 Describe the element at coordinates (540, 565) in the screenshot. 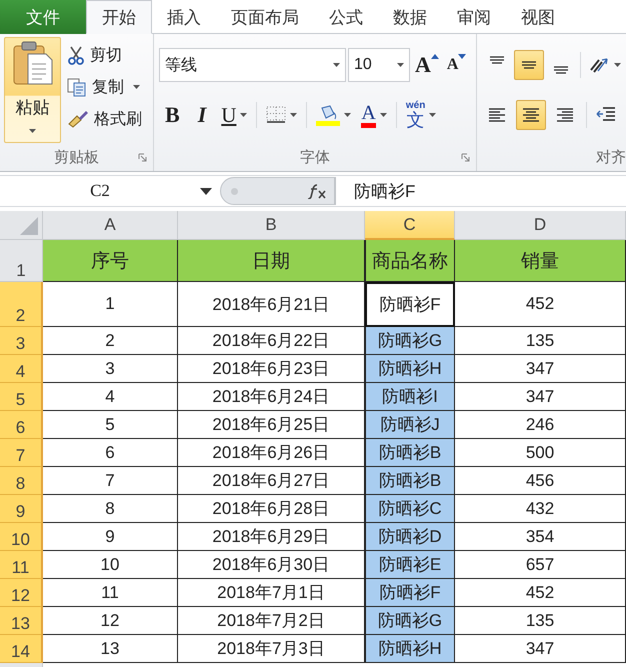

I see `table-cell: 657` at that location.